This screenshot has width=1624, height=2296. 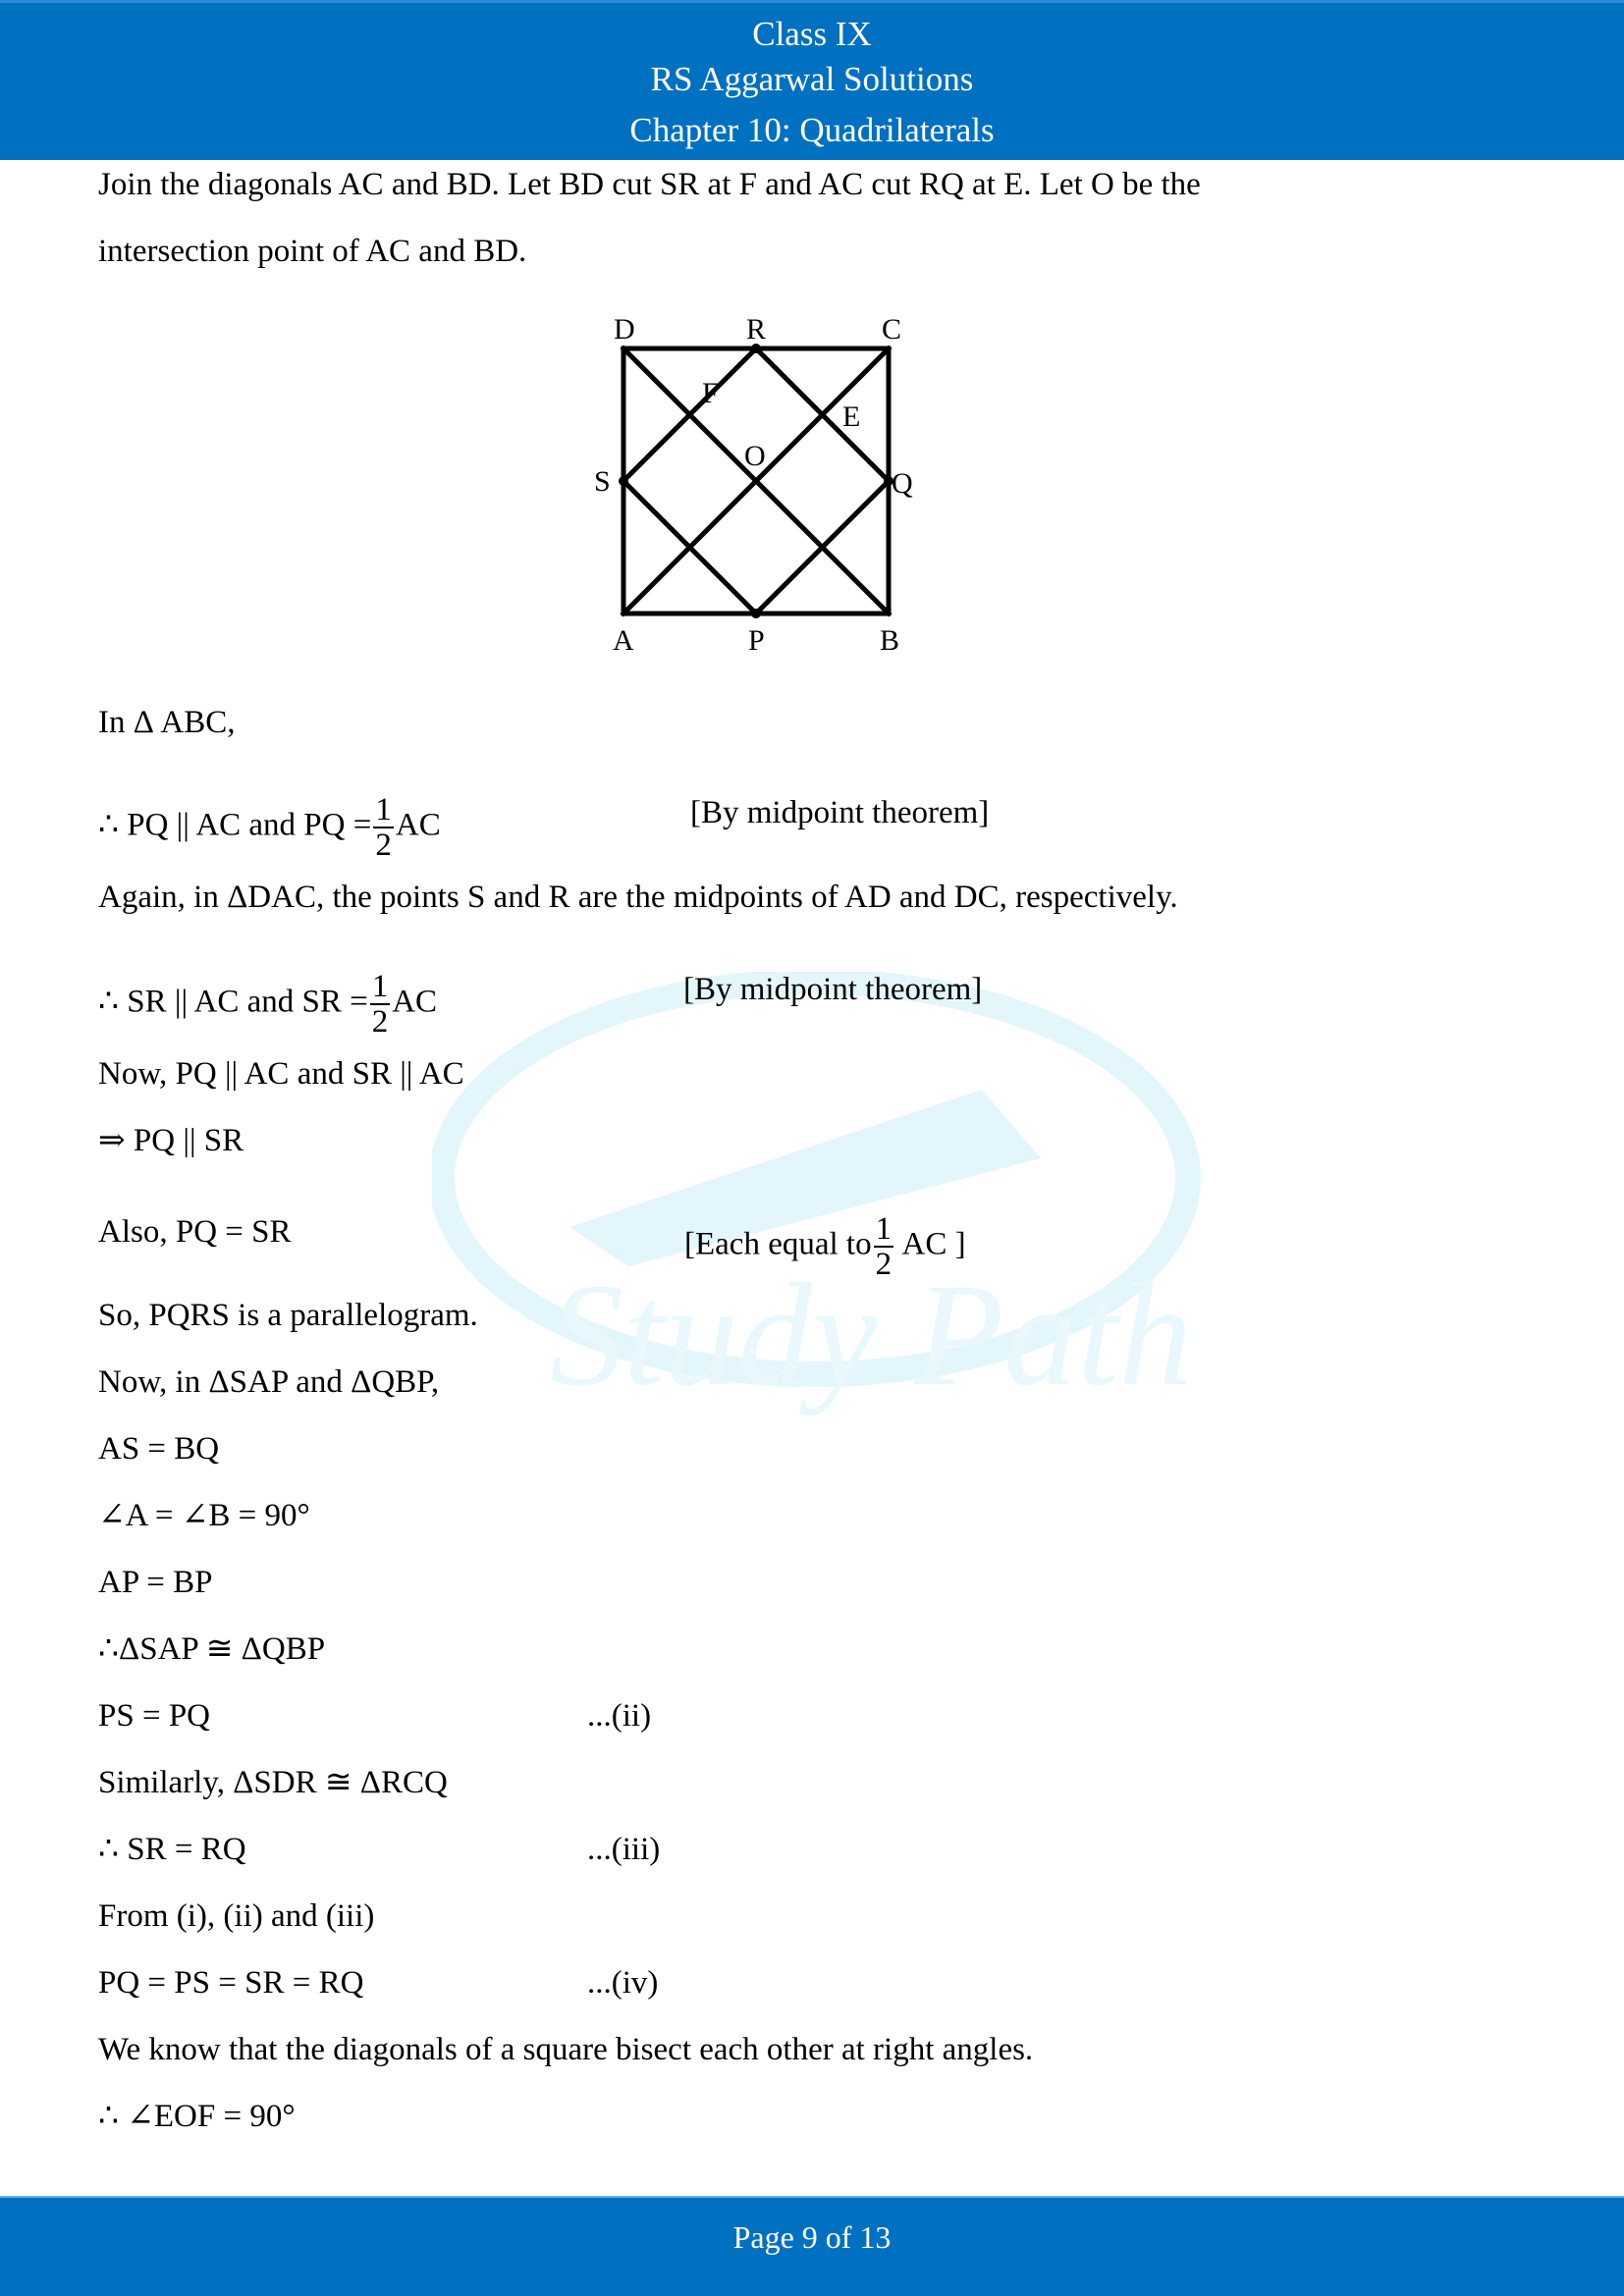 What do you see at coordinates (269, 827) in the screenshot?
I see `pq-midpoint-statement: ∴ PQ || AC and PQ = 1 2 AC` at bounding box center [269, 827].